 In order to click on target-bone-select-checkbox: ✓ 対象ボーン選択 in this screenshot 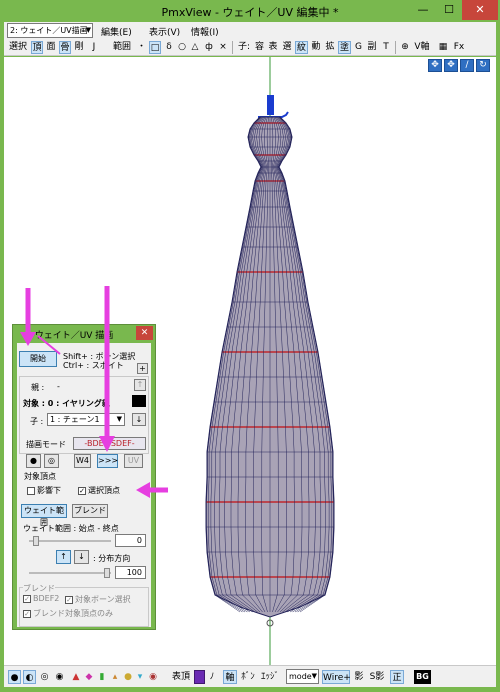, I will do `click(98, 599)`.